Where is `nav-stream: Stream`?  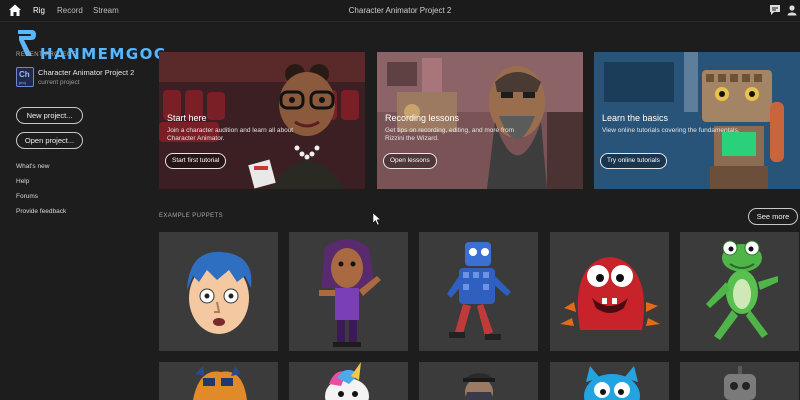
nav-stream: Stream is located at coordinates (106, 10).